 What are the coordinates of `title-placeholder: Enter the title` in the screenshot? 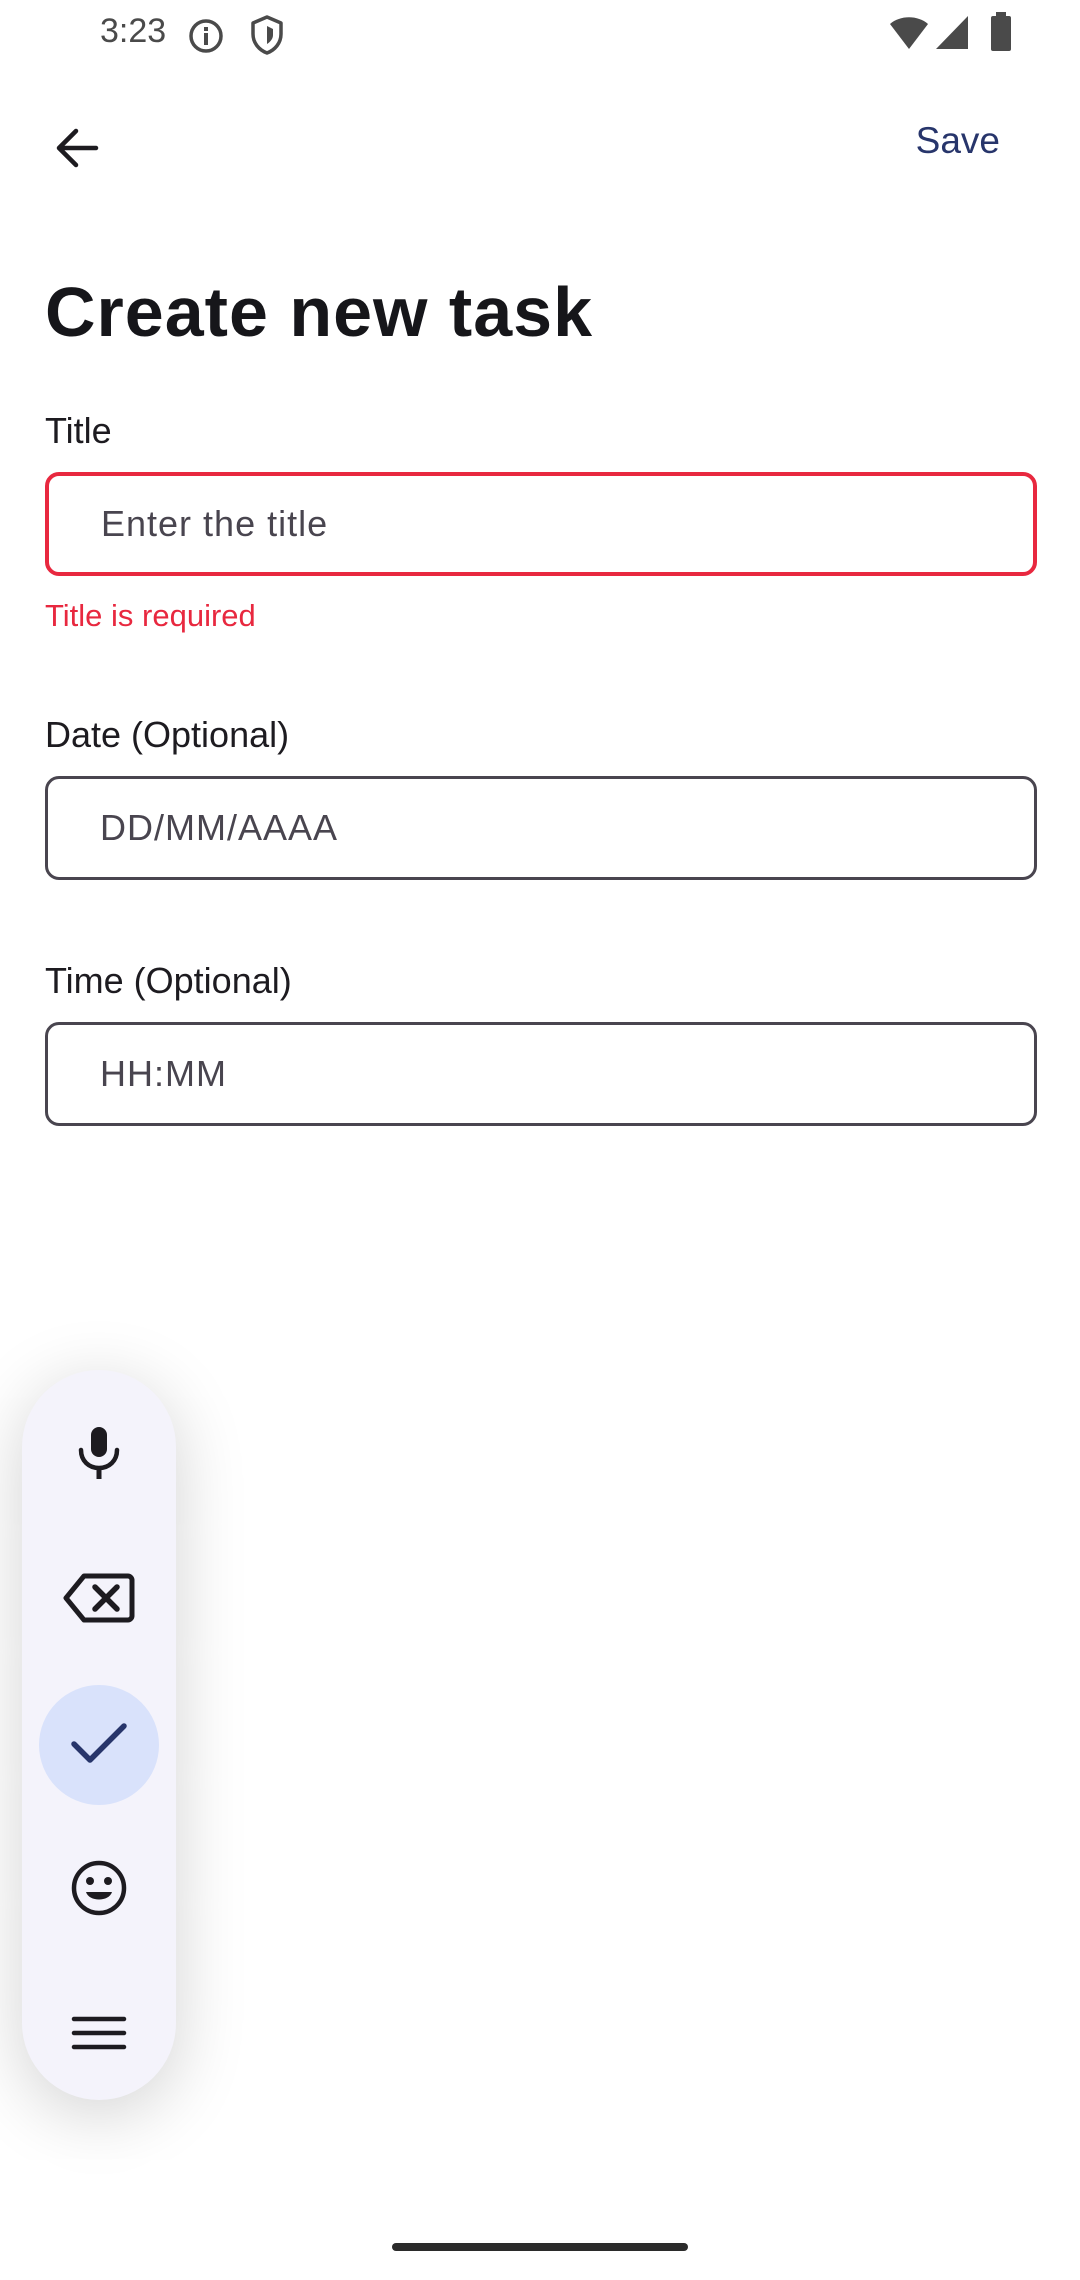 It's located at (215, 523).